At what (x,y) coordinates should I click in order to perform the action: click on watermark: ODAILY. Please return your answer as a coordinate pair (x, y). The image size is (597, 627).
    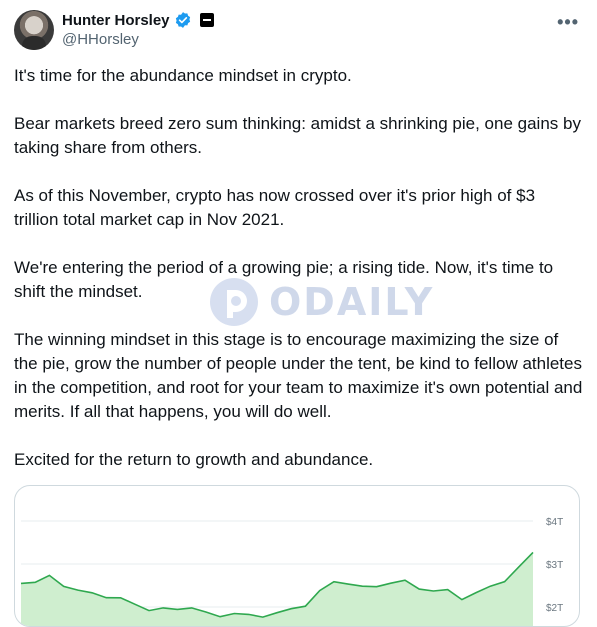
    Looking at the image, I should click on (321, 302).